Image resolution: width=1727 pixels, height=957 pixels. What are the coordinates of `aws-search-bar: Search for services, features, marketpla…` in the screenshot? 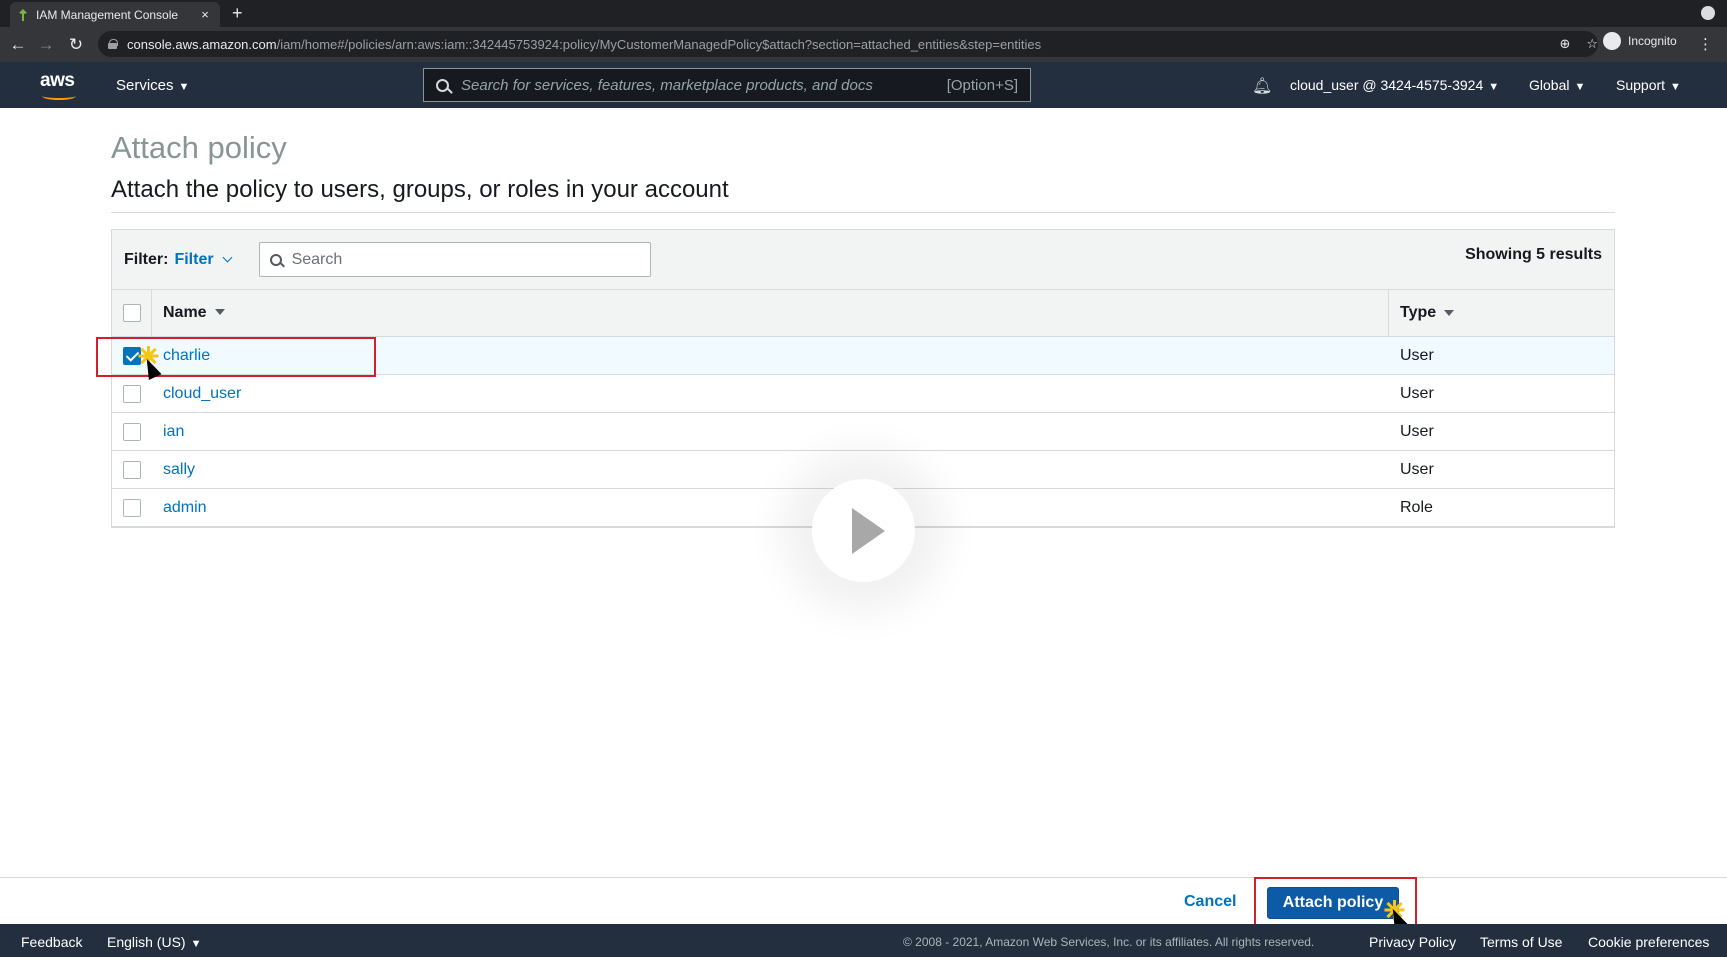 It's located at (727, 85).